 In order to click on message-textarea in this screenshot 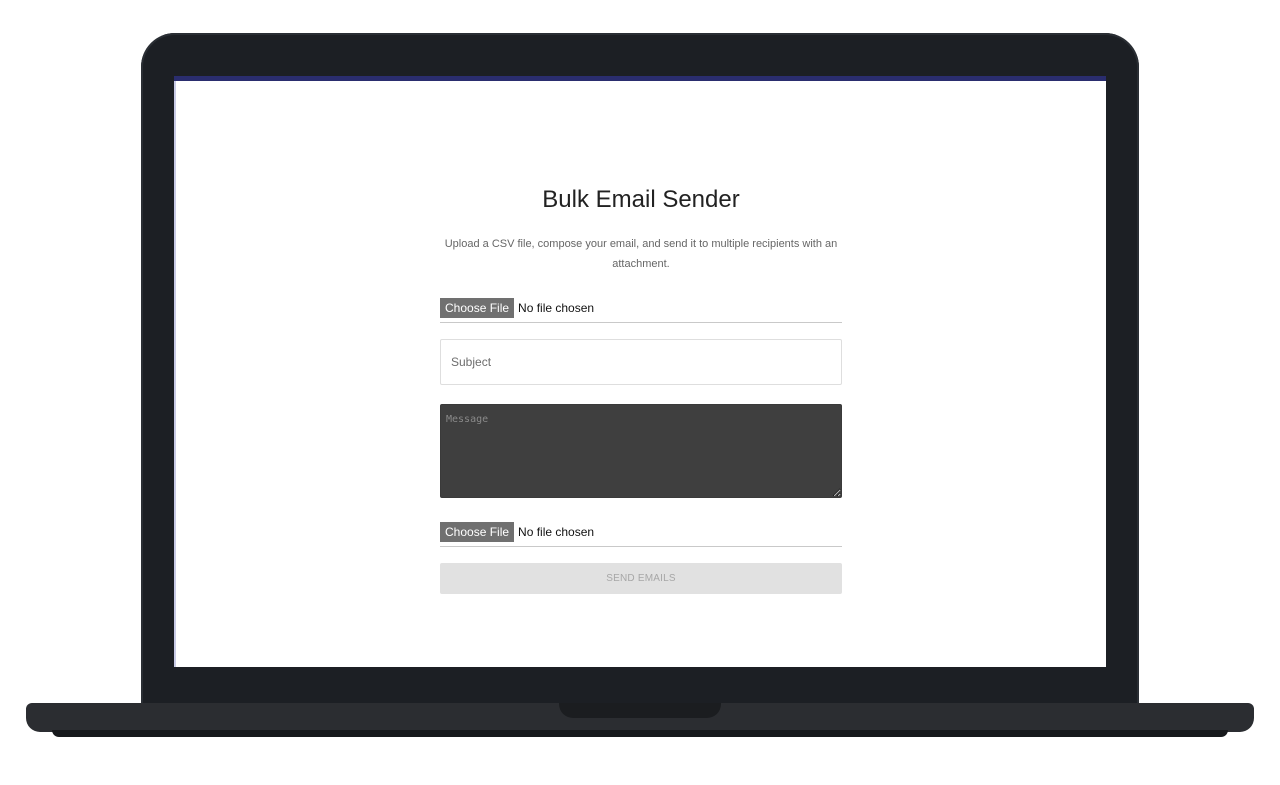, I will do `click(641, 451)`.